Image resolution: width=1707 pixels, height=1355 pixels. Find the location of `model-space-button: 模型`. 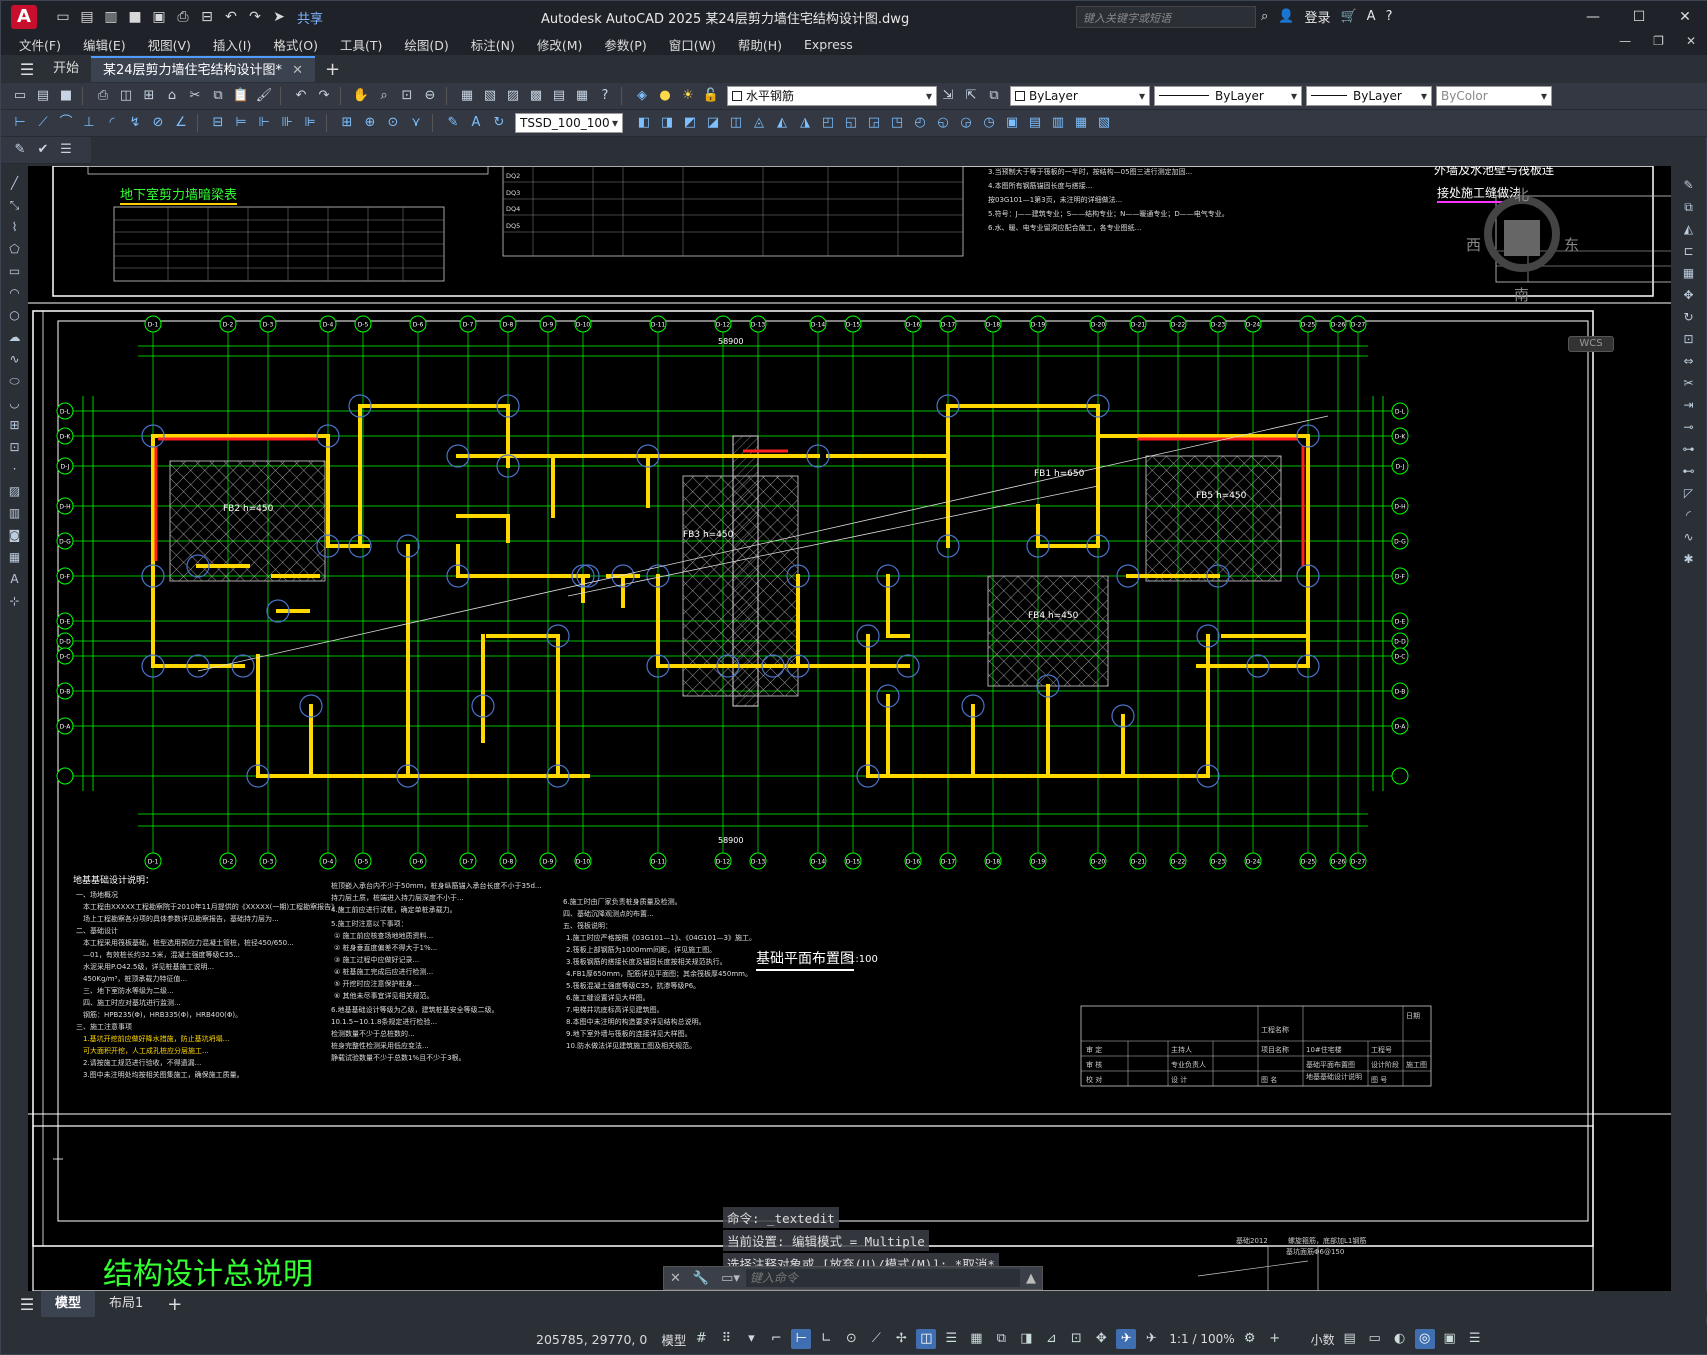

model-space-button: 模型 is located at coordinates (673, 1339).